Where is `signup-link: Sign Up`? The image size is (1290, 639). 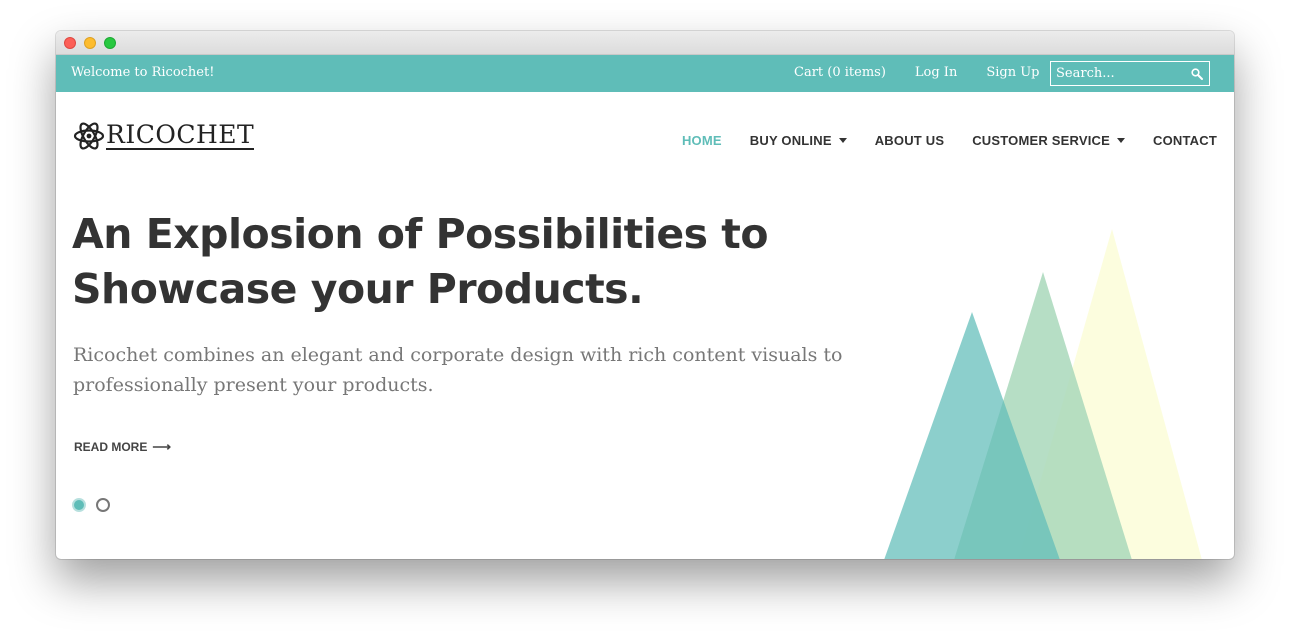
signup-link: Sign Up is located at coordinates (1012, 72).